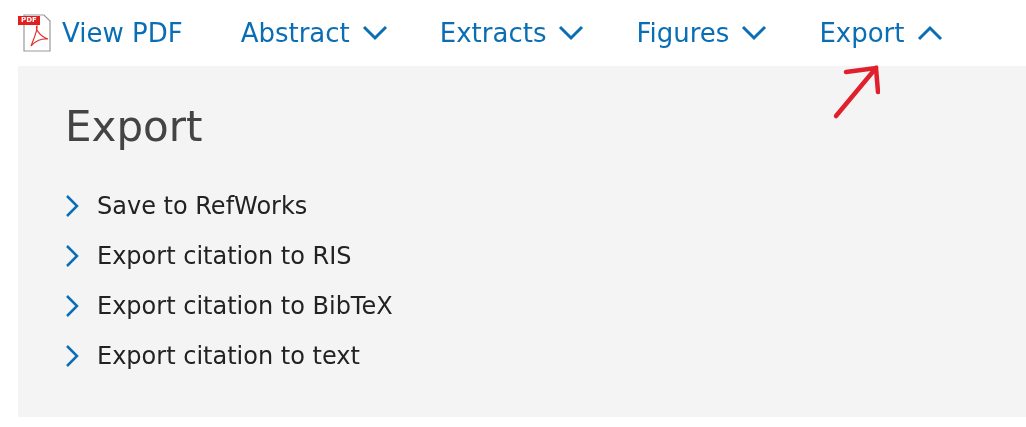 The image size is (1026, 427). What do you see at coordinates (212, 356) in the screenshot?
I see `export-link: Export citation to text` at bounding box center [212, 356].